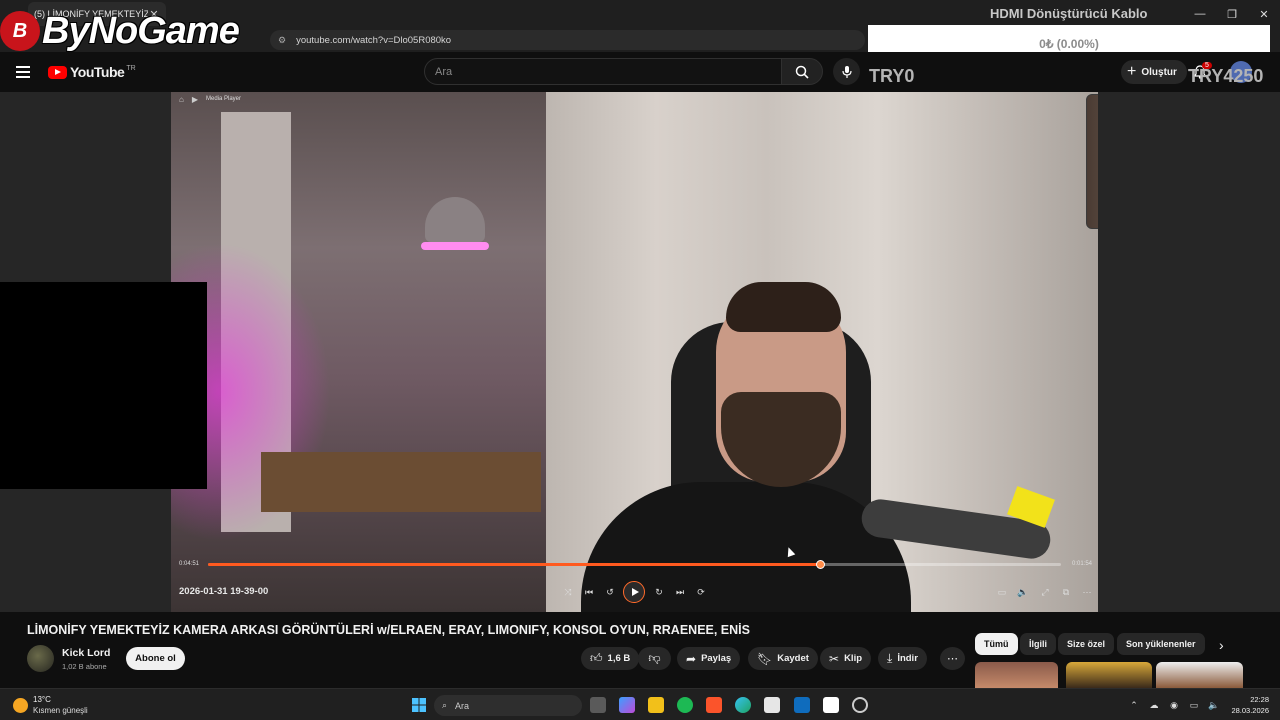  What do you see at coordinates (1023, 592) in the screenshot?
I see `volume-icon: 🔈` at bounding box center [1023, 592].